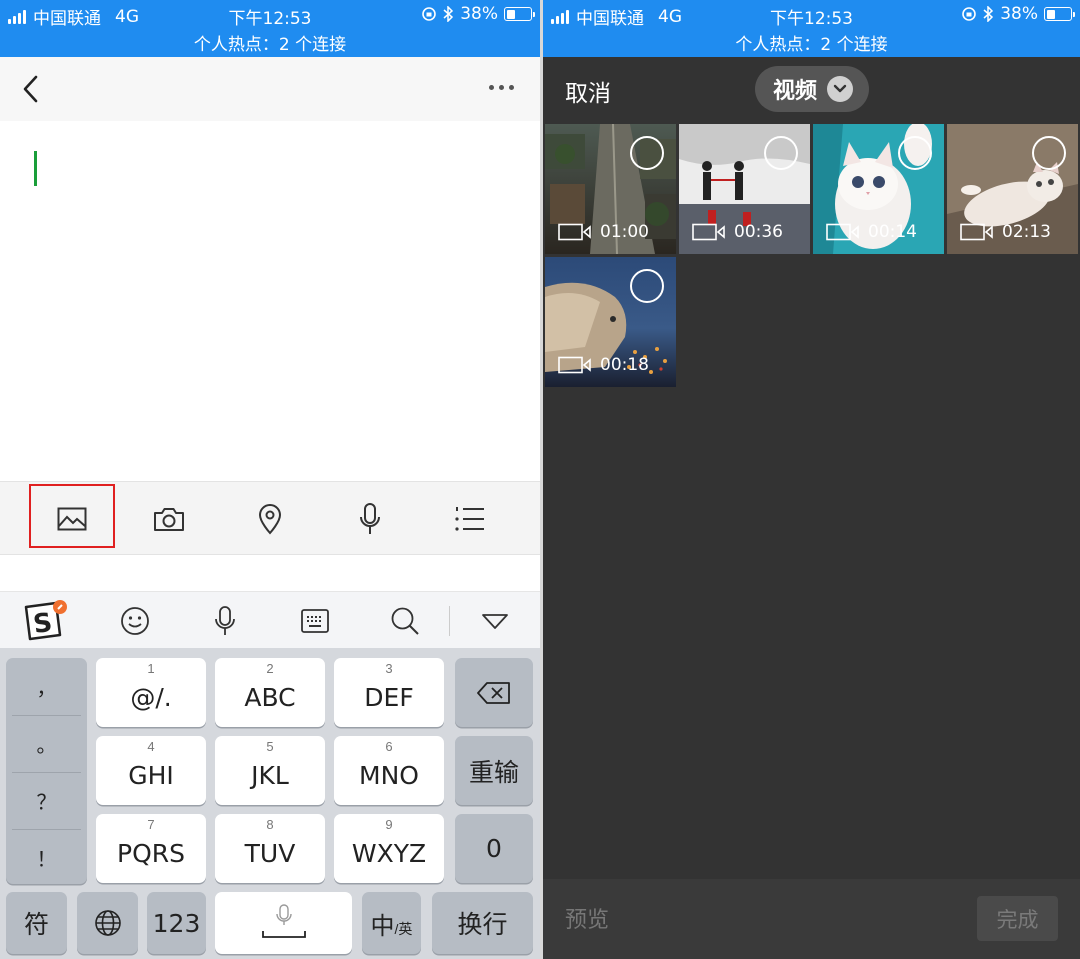 Image resolution: width=1080 pixels, height=959 pixels. I want to click on space-key, so click(283, 923).